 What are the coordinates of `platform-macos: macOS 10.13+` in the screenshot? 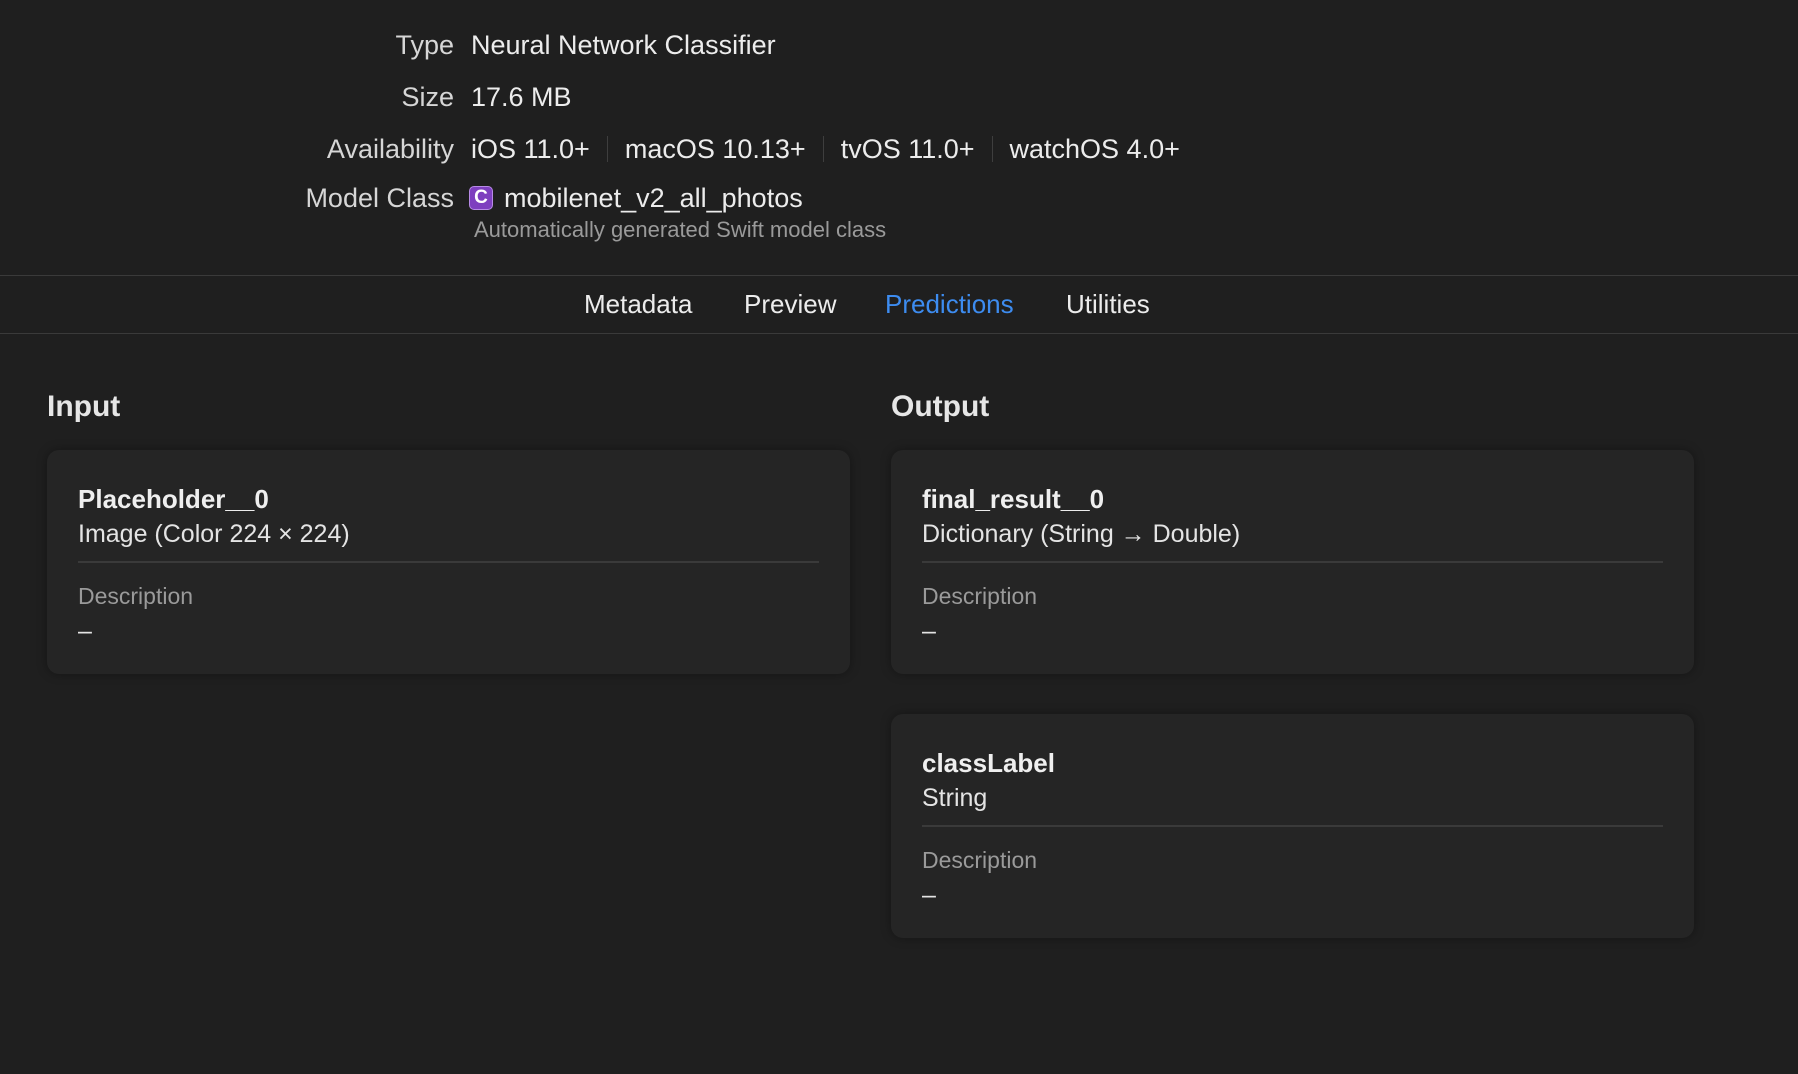 It's located at (715, 148).